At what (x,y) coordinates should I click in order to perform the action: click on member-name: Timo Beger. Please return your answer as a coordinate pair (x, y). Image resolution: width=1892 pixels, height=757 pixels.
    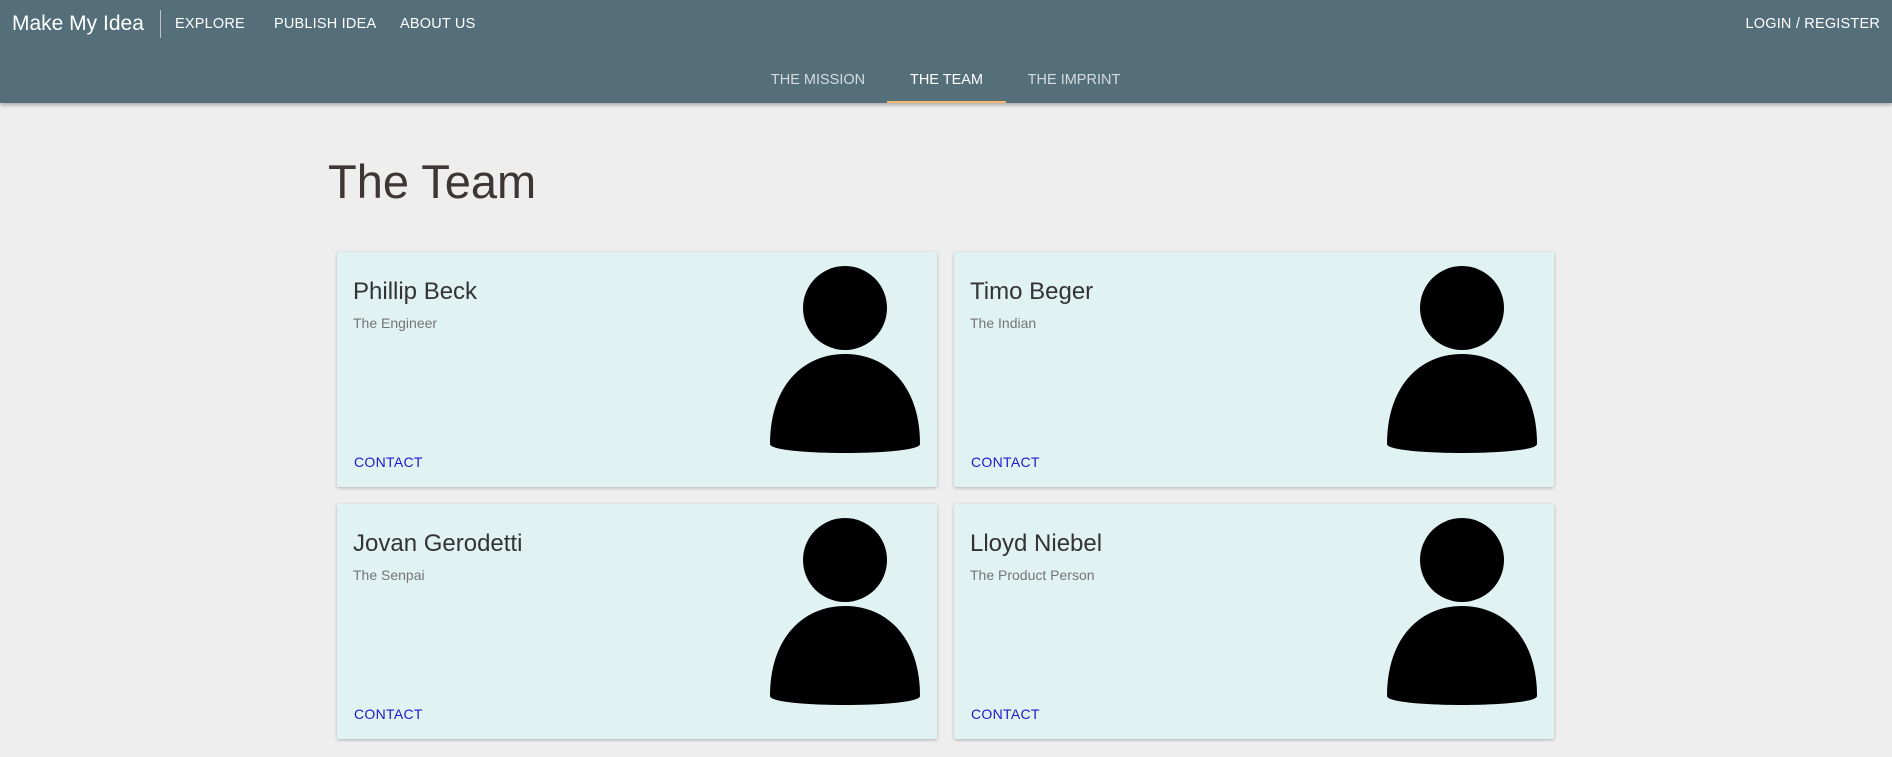
    Looking at the image, I should click on (1032, 291).